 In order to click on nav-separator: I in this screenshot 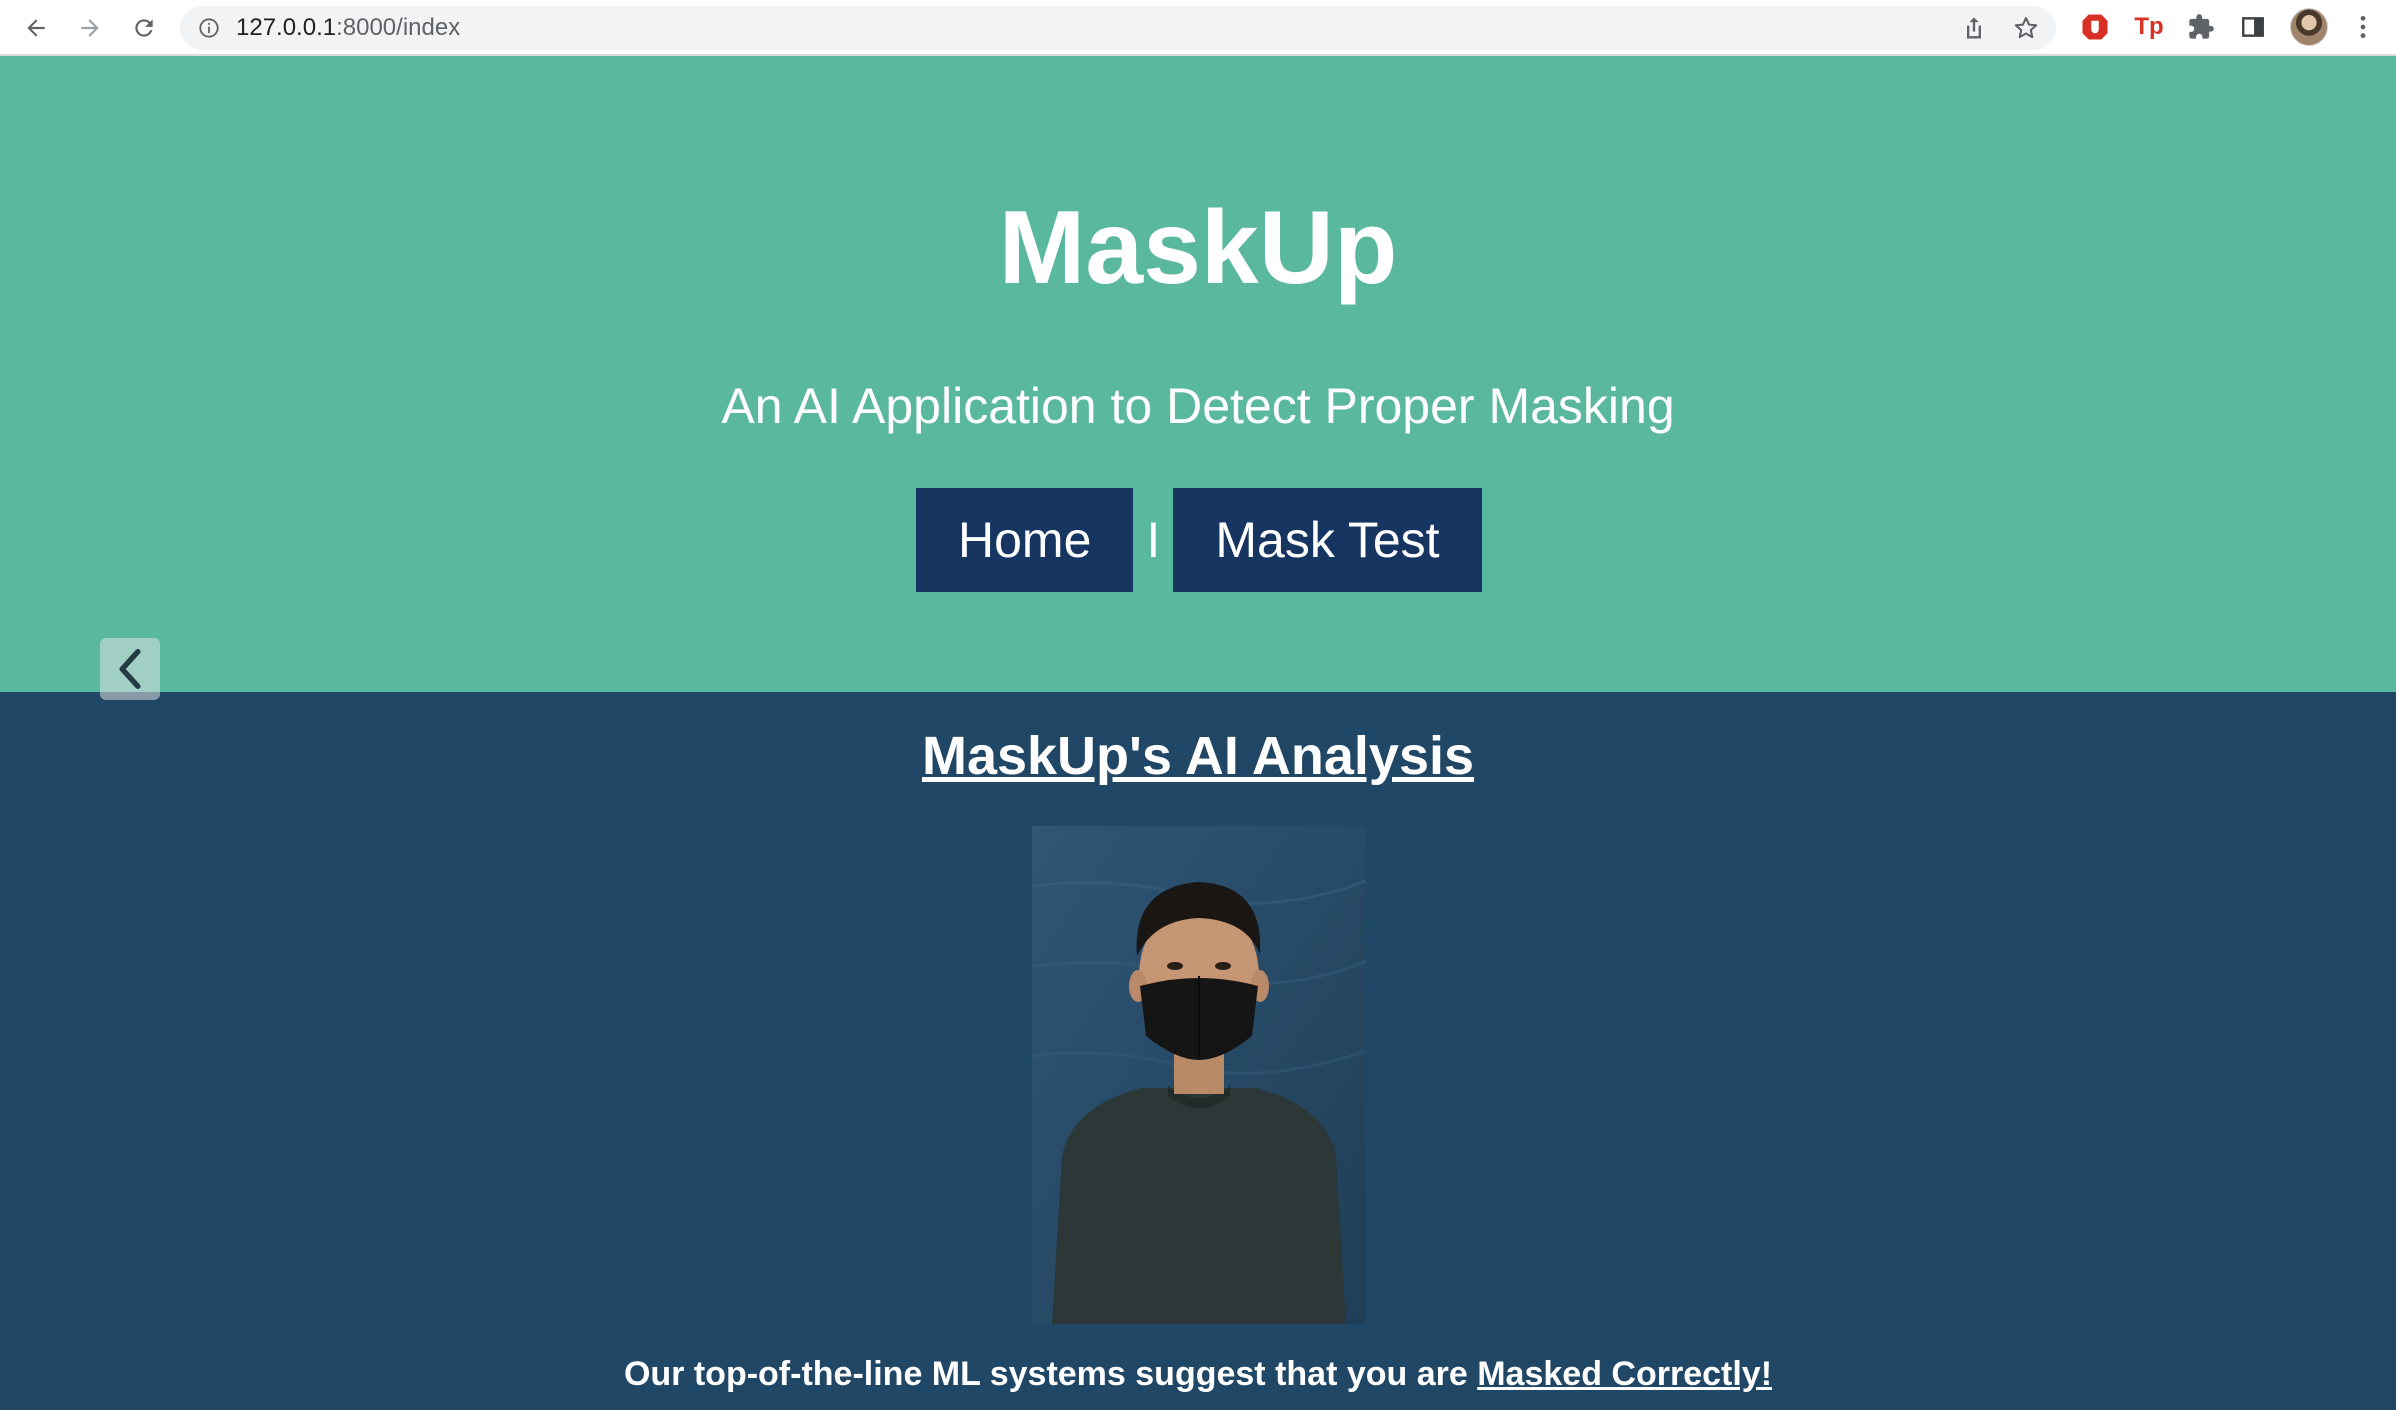, I will do `click(1153, 540)`.